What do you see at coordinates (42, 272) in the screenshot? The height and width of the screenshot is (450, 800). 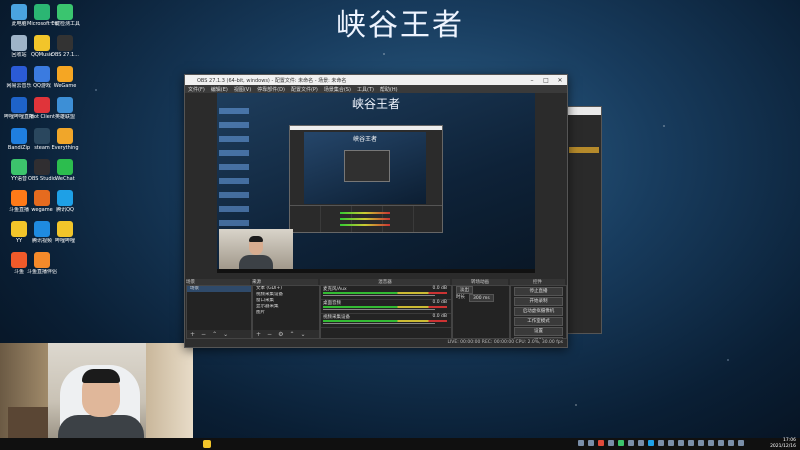 I see `desktop-icon-label: 斗鱼直播伴侣` at bounding box center [42, 272].